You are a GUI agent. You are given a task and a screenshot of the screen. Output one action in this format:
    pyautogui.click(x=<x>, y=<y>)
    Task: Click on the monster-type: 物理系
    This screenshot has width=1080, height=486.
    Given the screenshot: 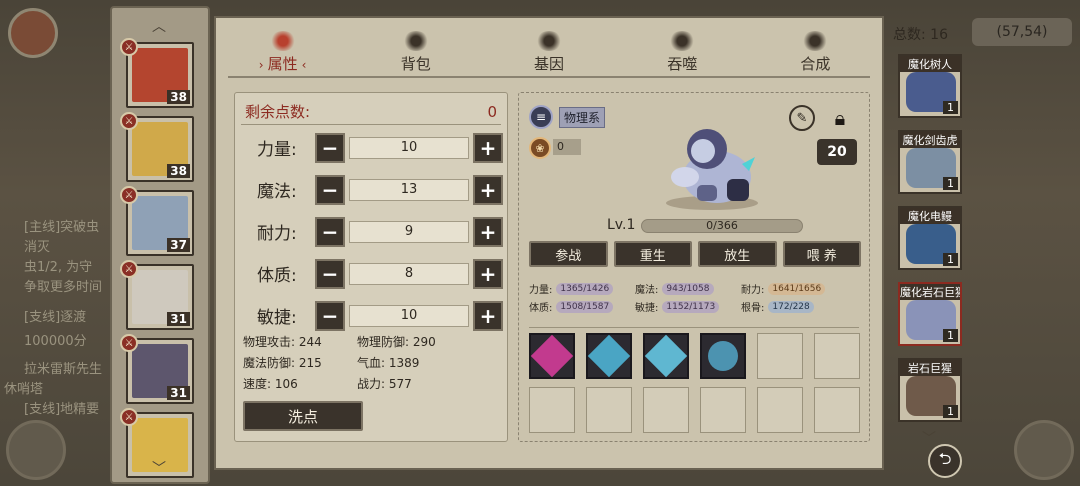 What is the action you would take?
    pyautogui.click(x=582, y=117)
    